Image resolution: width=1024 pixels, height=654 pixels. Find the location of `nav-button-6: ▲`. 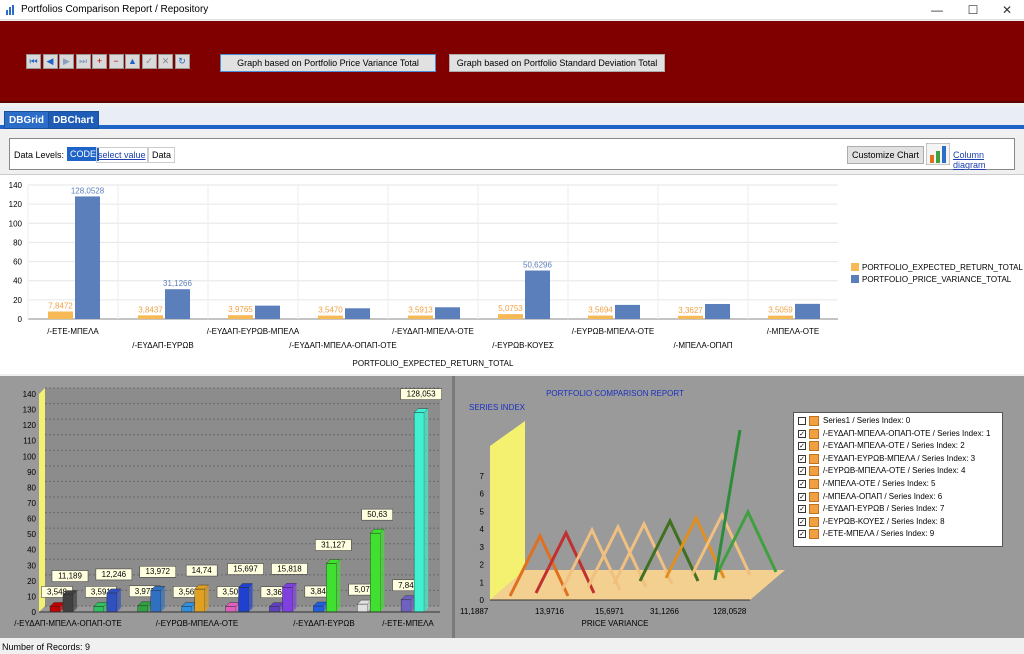

nav-button-6: ▲ is located at coordinates (132, 61).